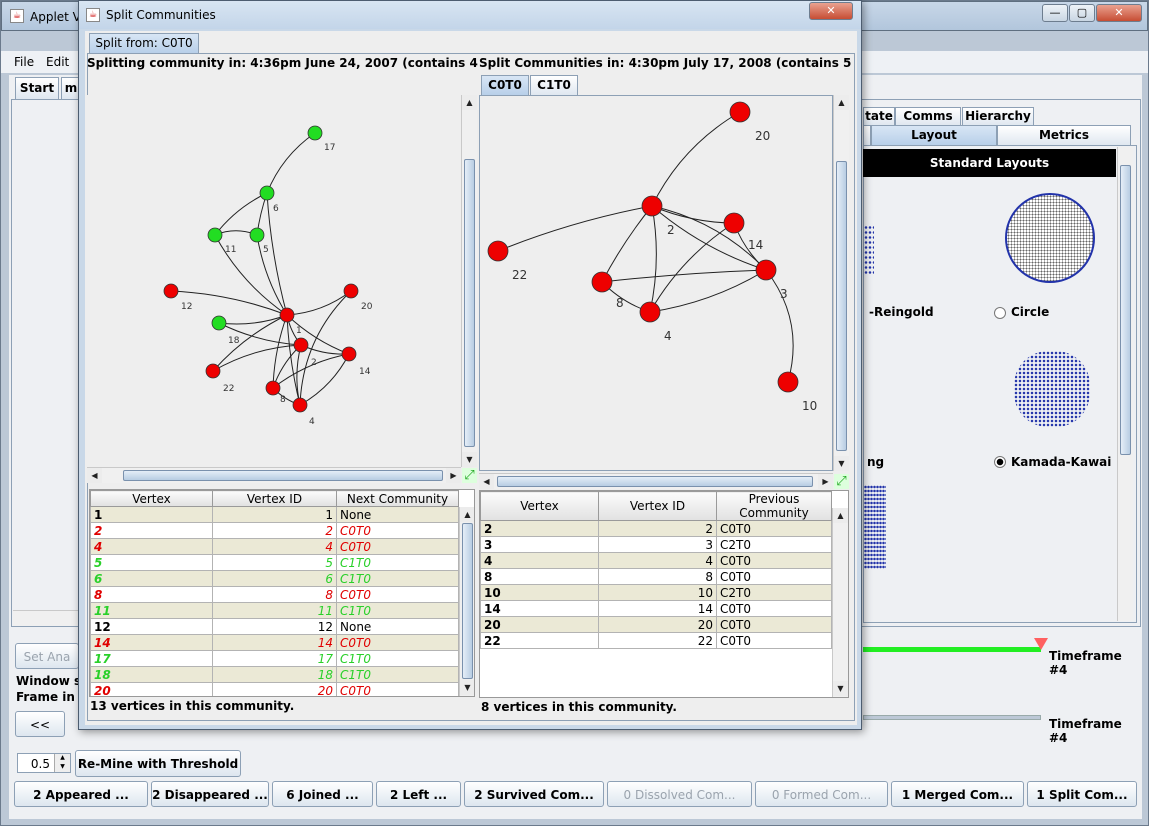  What do you see at coordinates (539, 528) in the screenshot?
I see `right-table-cell-vertex: 2` at bounding box center [539, 528].